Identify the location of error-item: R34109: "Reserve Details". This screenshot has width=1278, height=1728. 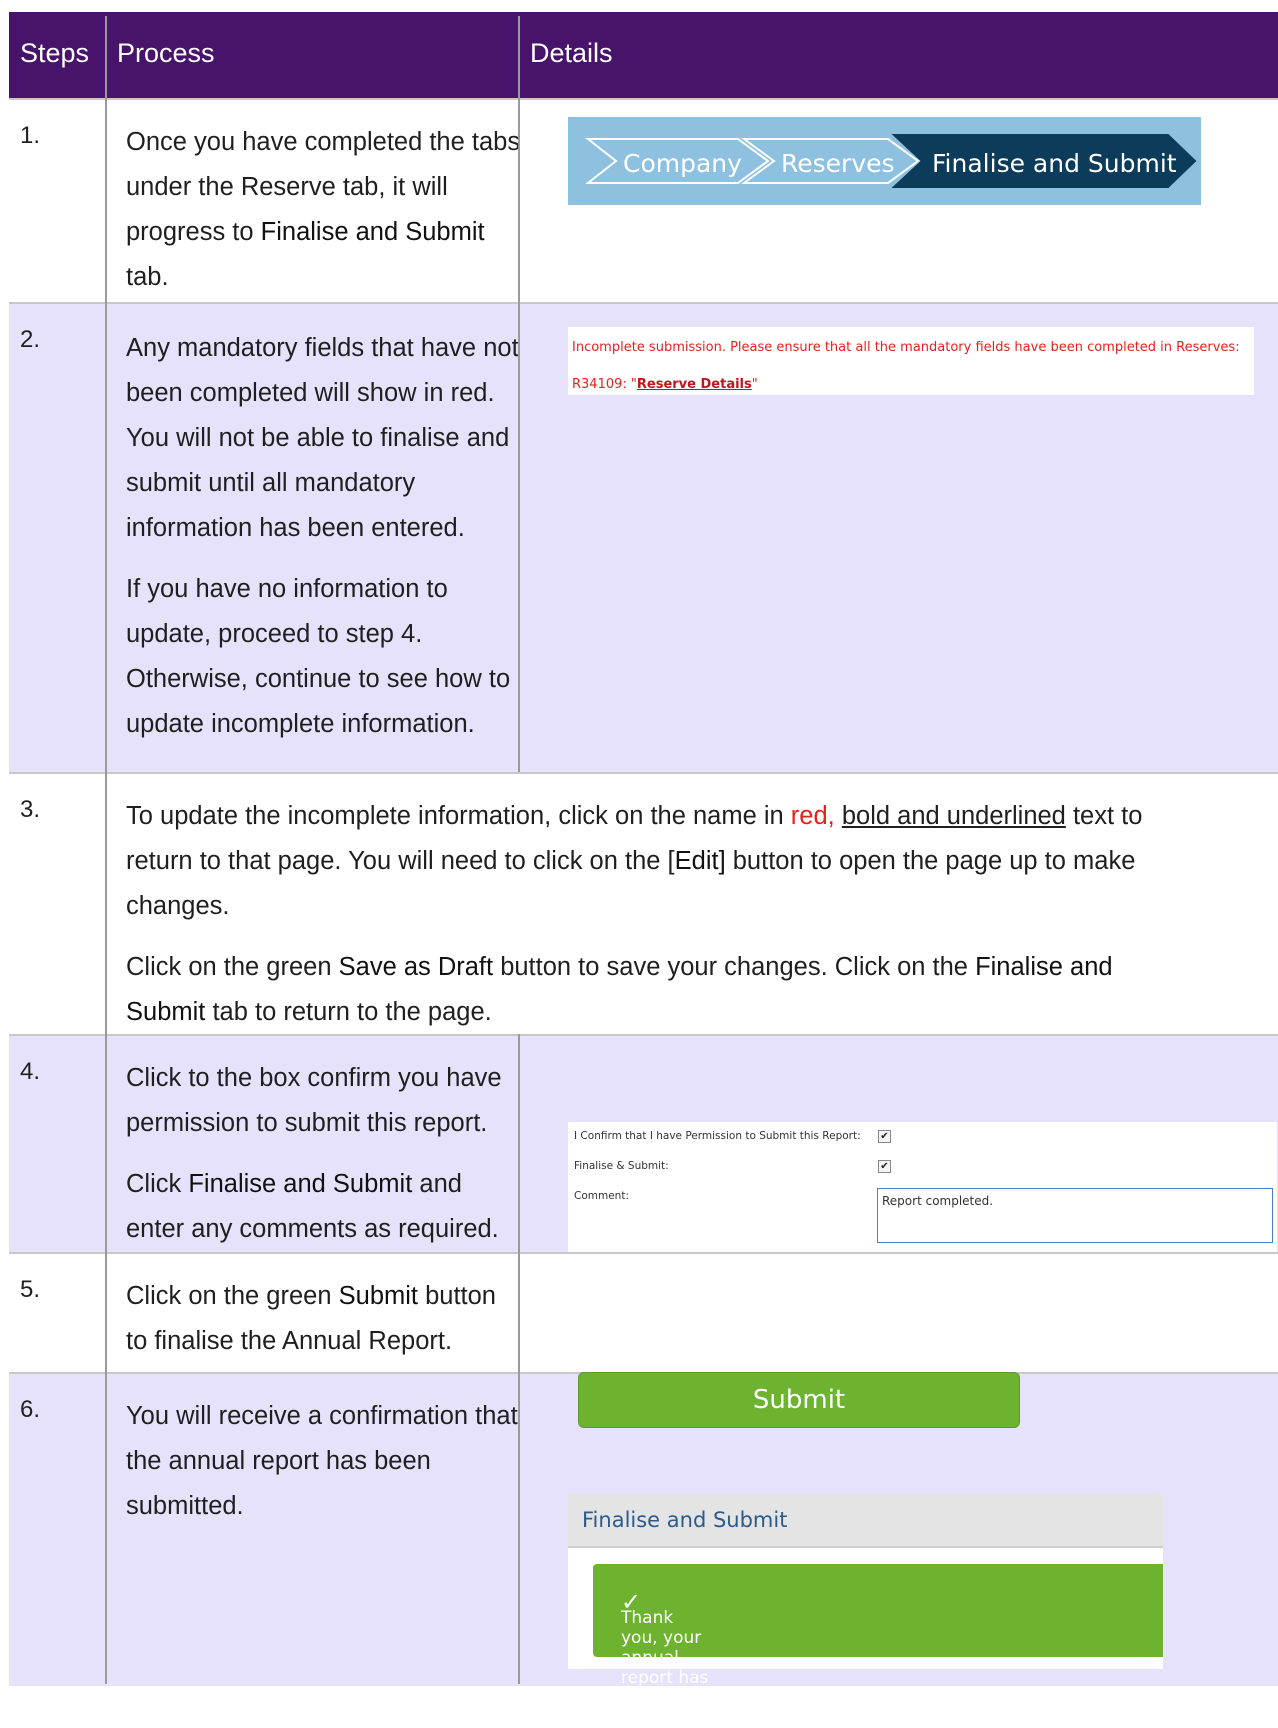
(665, 384).